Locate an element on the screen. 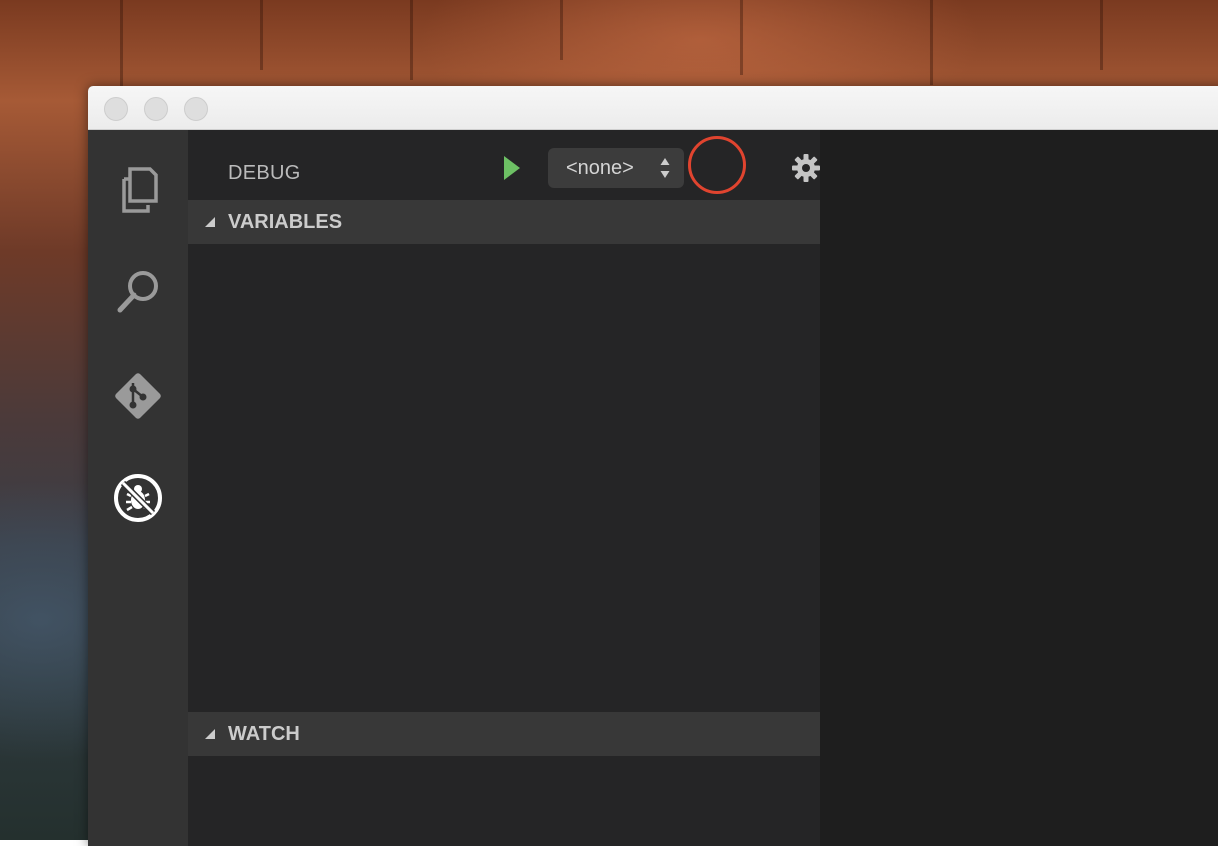 The width and height of the screenshot is (1218, 846). watch-section-header: WATCH is located at coordinates (504, 734).